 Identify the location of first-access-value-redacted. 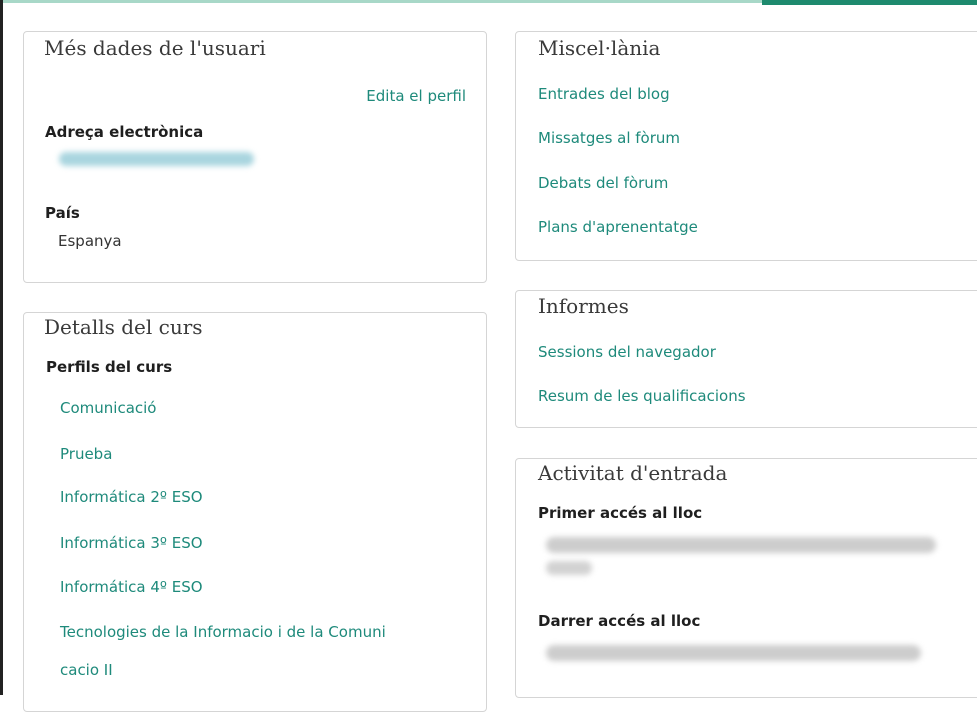
(741, 545).